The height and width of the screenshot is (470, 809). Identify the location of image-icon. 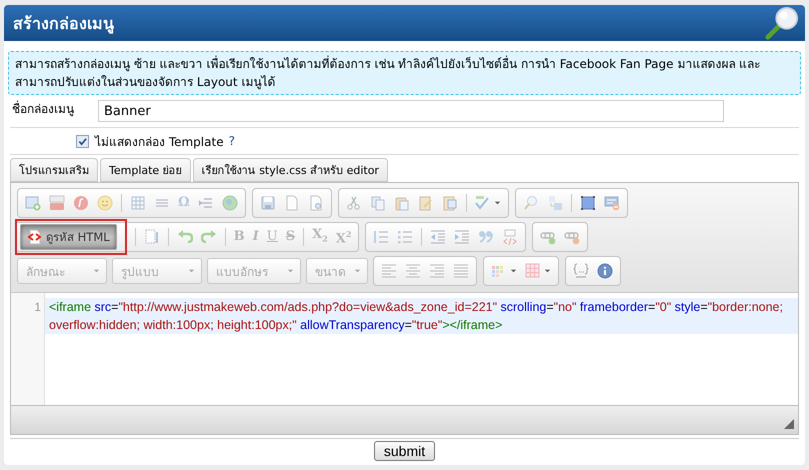
(33, 203).